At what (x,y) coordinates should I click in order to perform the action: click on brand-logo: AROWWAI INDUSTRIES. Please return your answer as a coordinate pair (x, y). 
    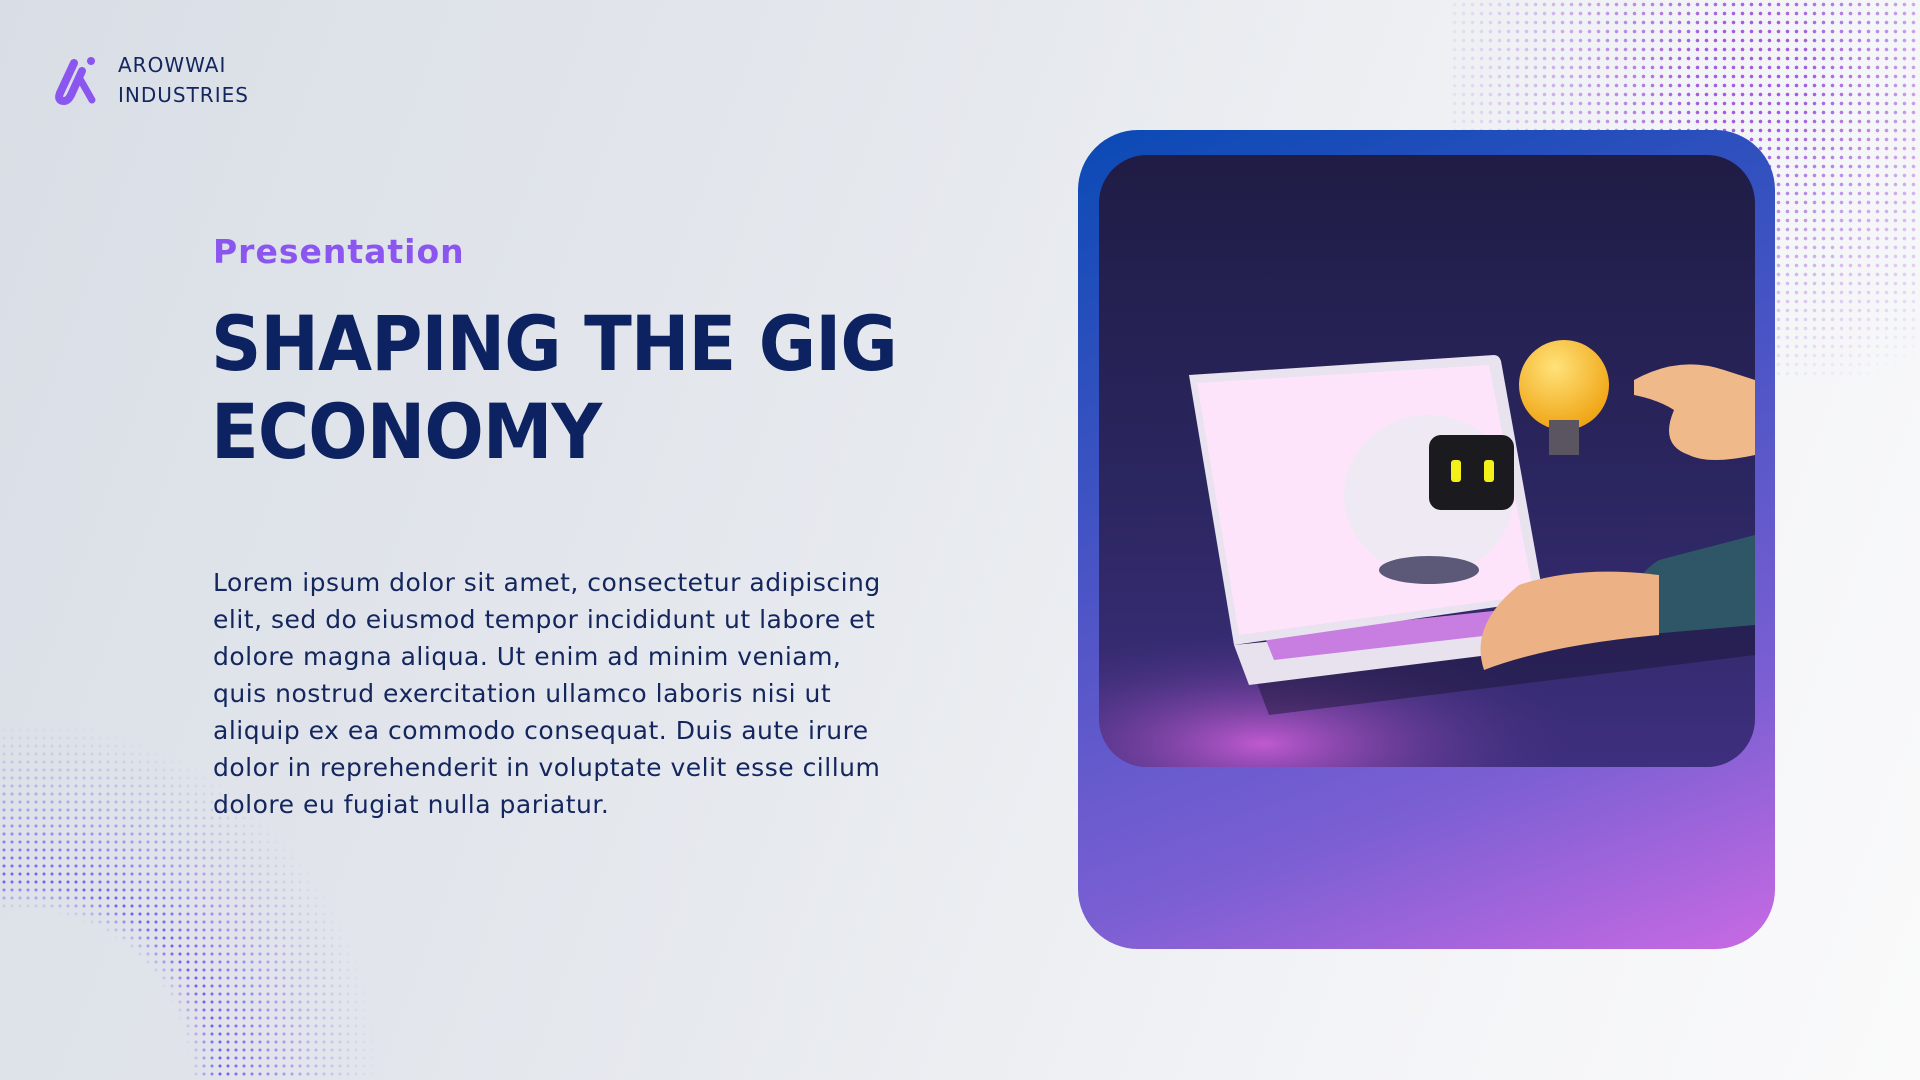
    Looking at the image, I should click on (151, 80).